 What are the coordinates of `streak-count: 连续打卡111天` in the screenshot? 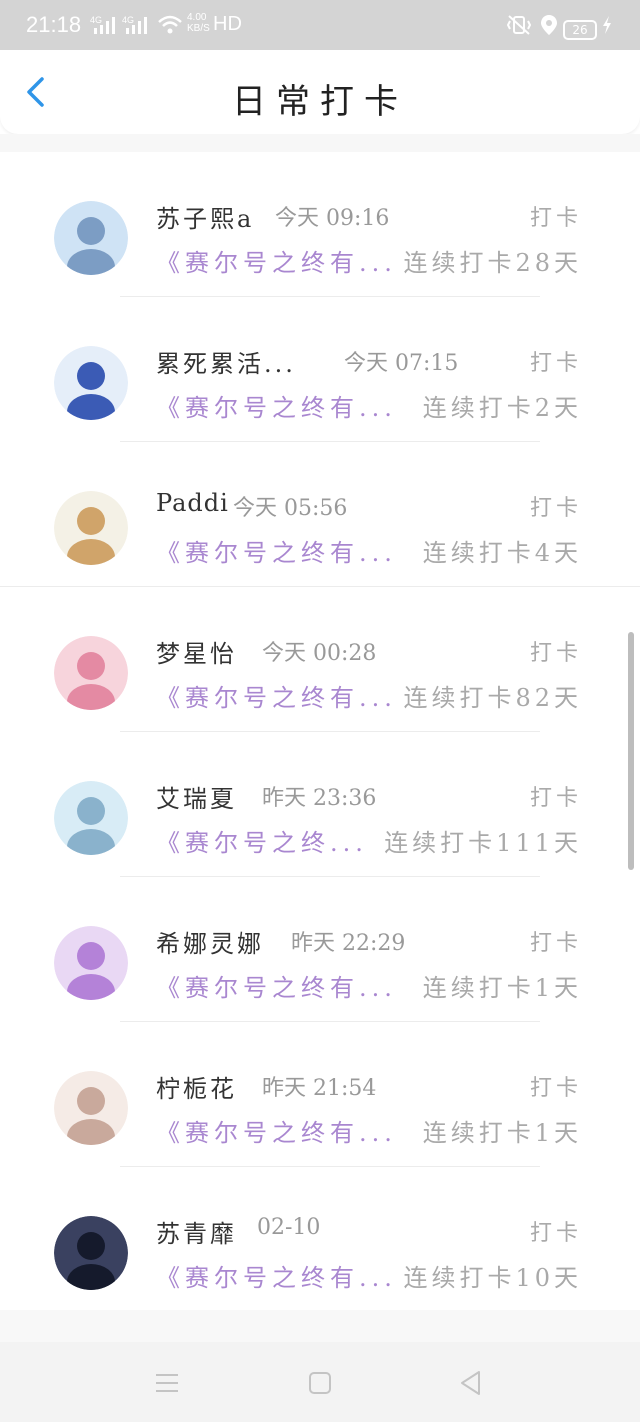 It's located at (483, 843).